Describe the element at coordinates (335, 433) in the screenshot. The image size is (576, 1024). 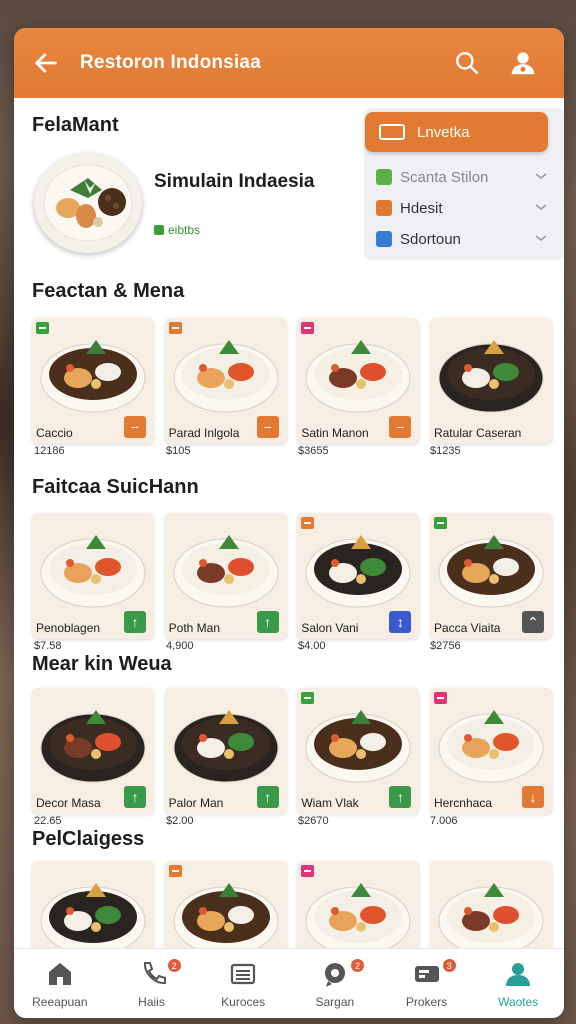
I see `menu-item-name: Satin Manon` at that location.